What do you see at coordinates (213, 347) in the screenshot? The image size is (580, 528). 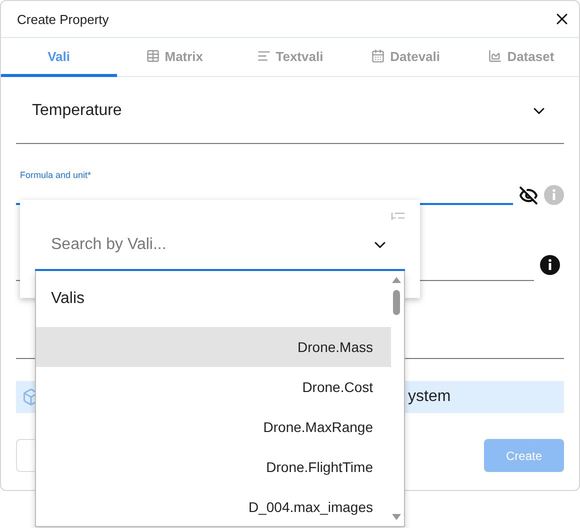 I see `list-item: Drone.Mass` at bounding box center [213, 347].